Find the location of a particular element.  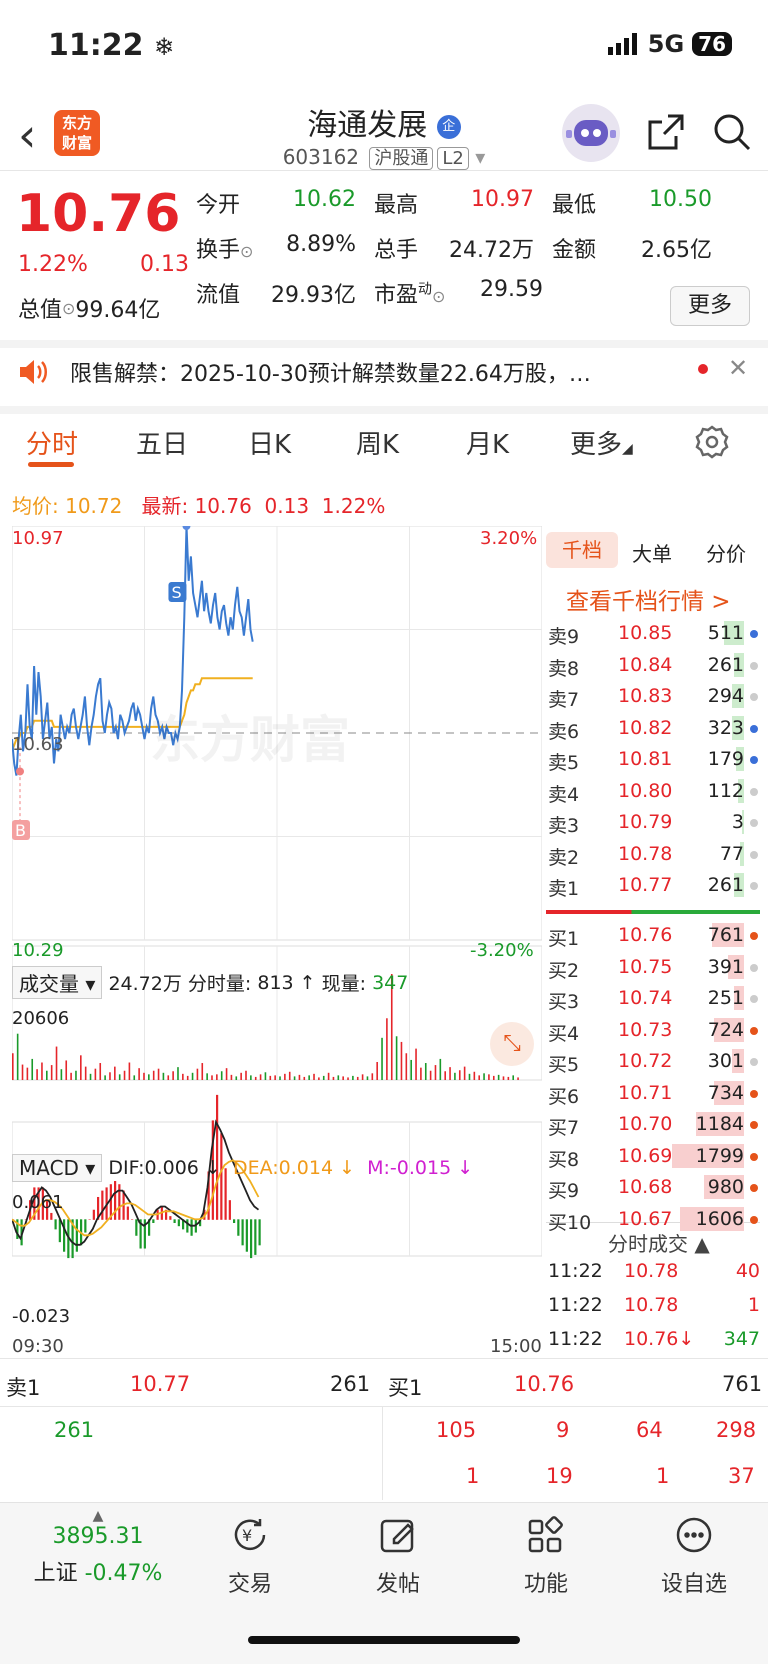

pe-label: 市盈动⊙ is located at coordinates (410, 294).